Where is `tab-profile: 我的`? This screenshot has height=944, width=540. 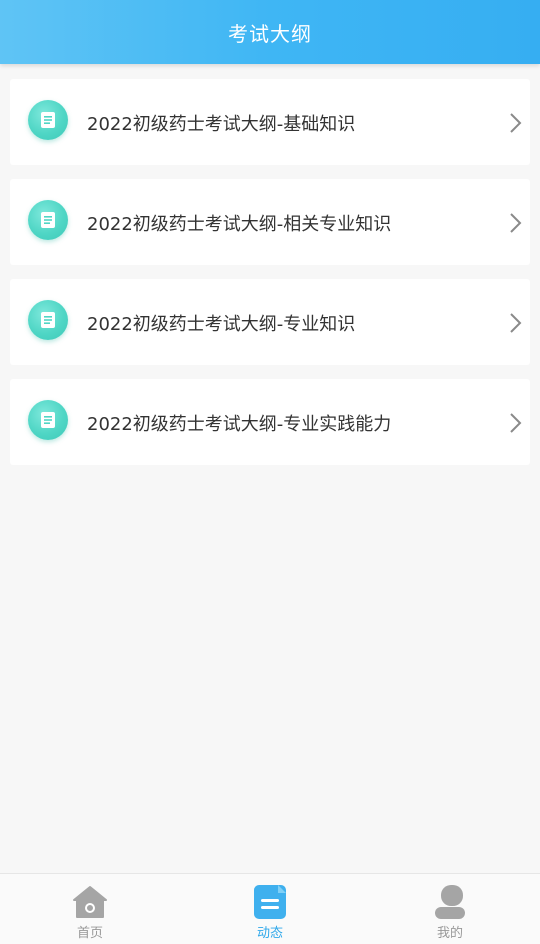 tab-profile: 我的 is located at coordinates (450, 909).